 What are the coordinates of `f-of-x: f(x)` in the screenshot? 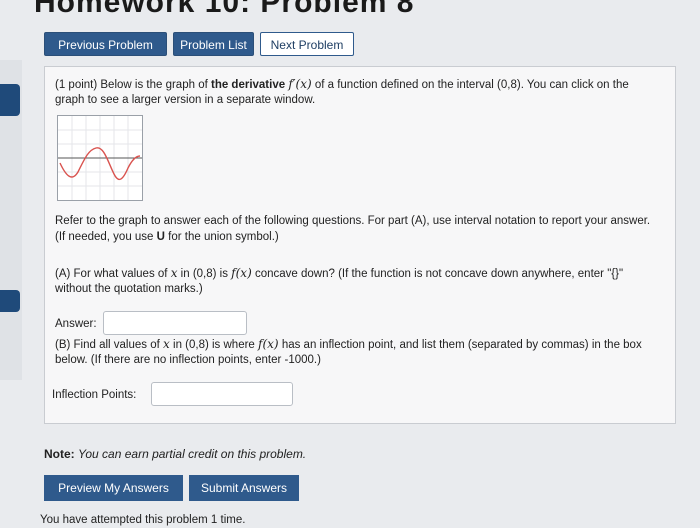 It's located at (241, 273).